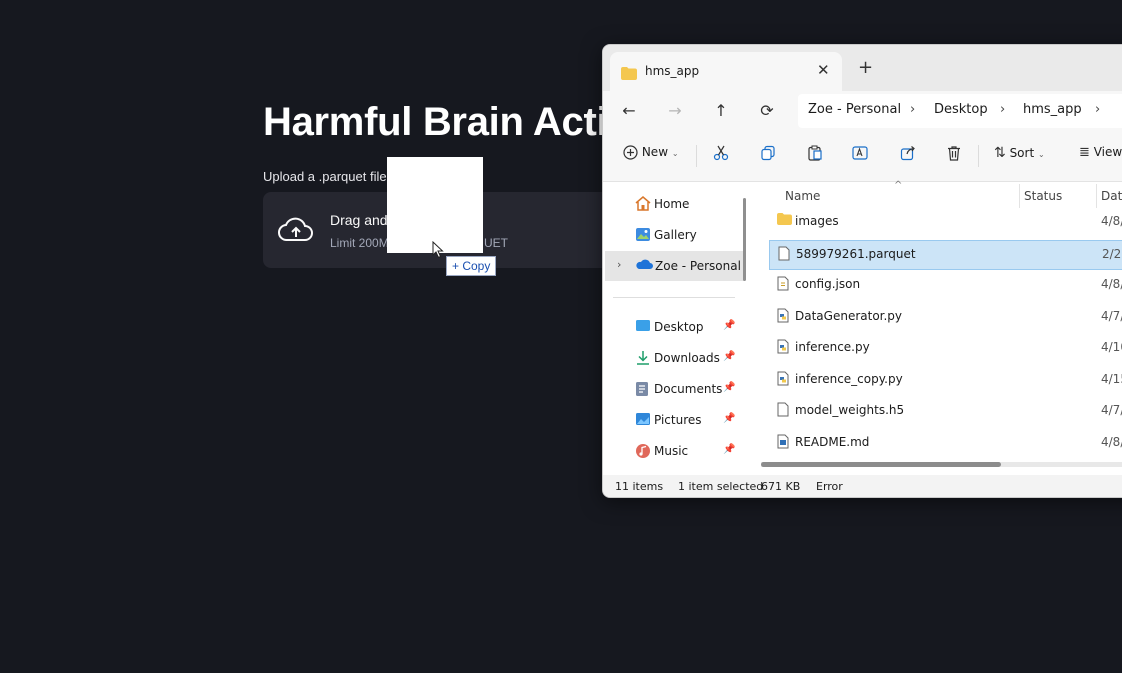  What do you see at coordinates (945, 411) in the screenshot?
I see `file-row: model_weights.h5 4/7/2` at bounding box center [945, 411].